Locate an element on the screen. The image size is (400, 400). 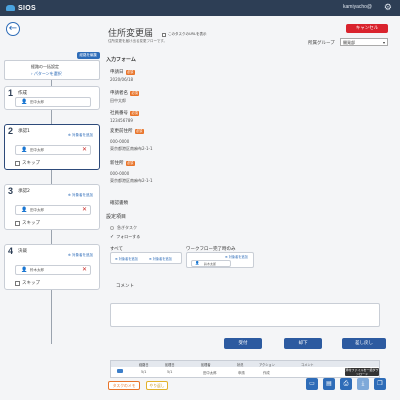
route-common-settings: 経路の一括設定 › パターンを選択 is located at coordinates (52, 70).